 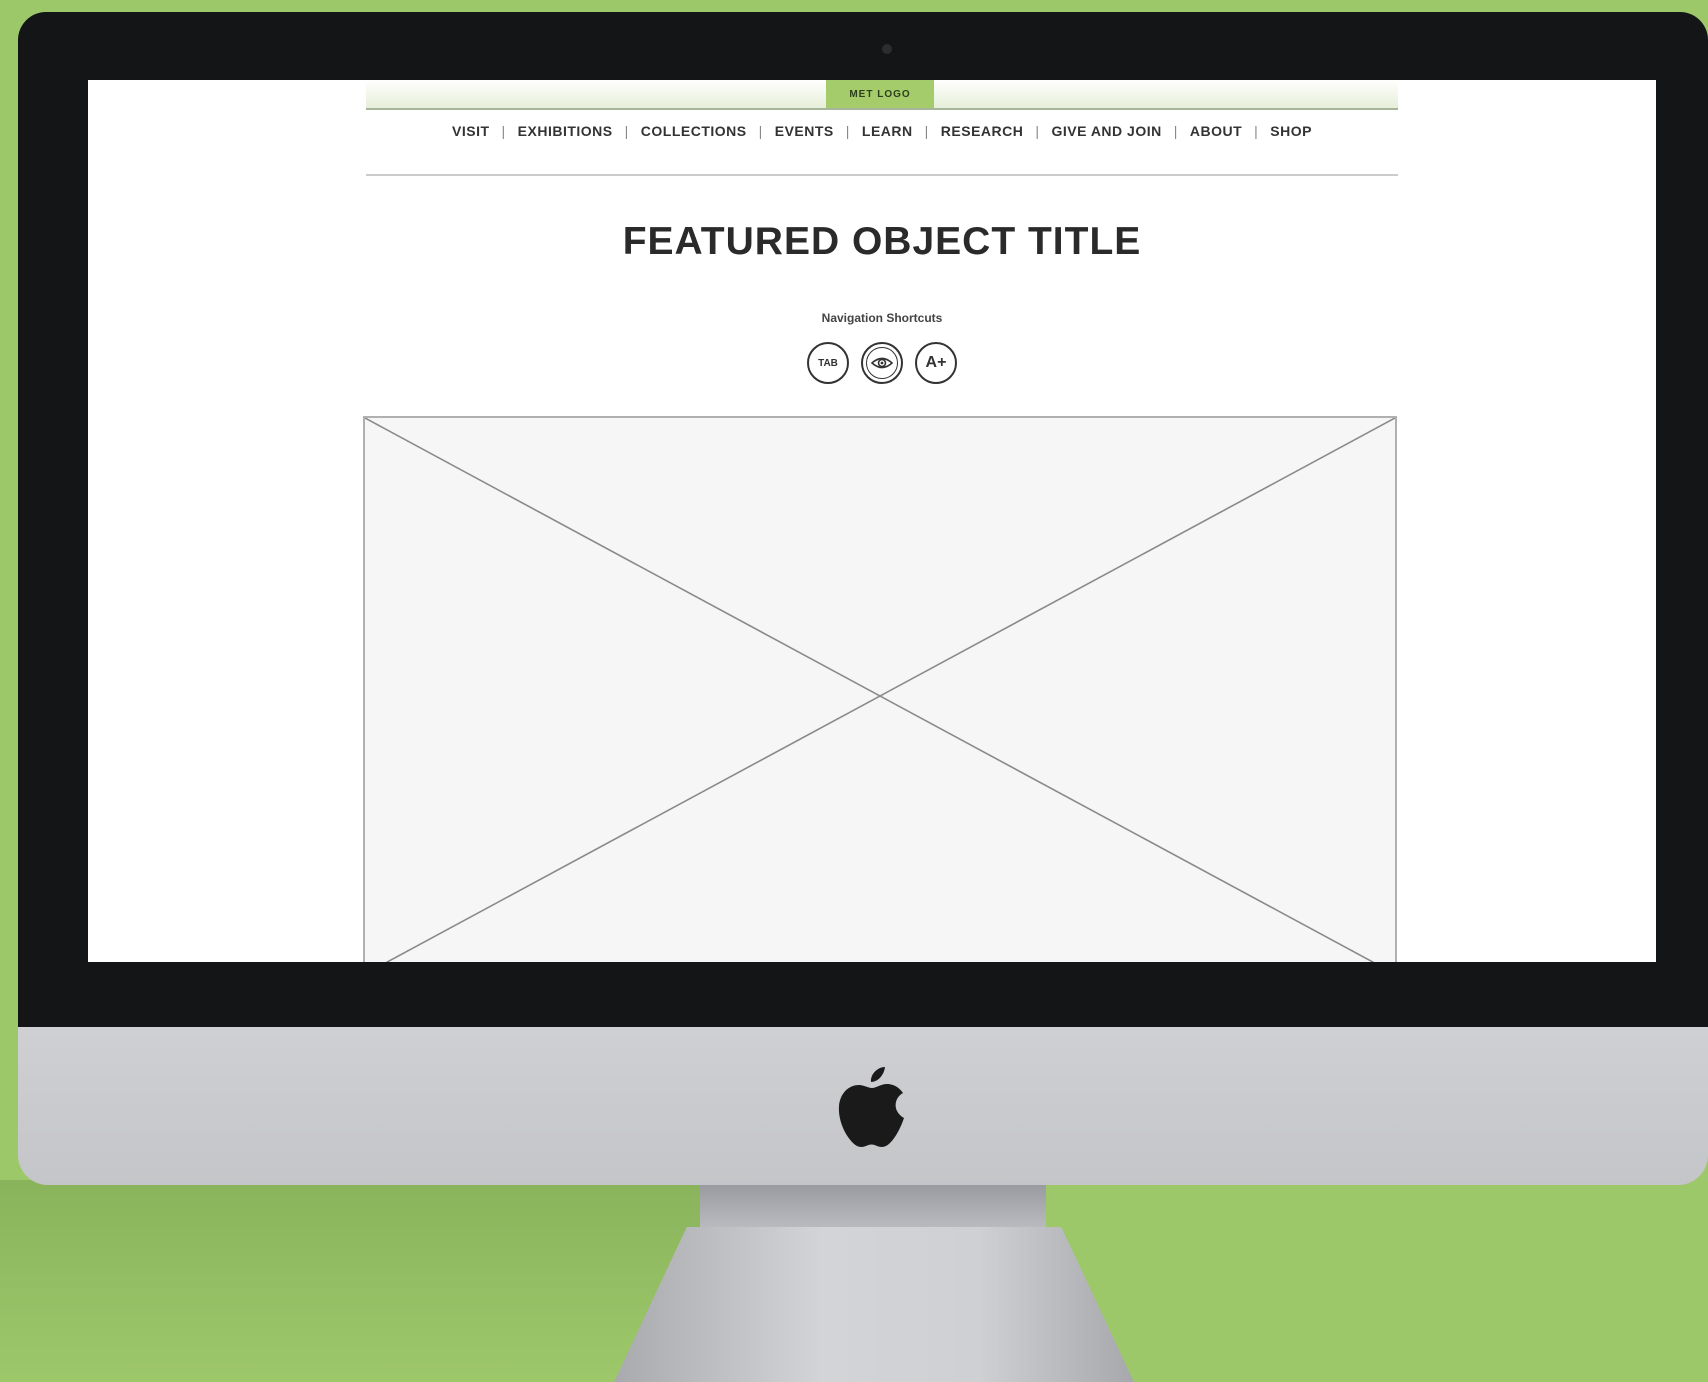 I want to click on tab-key-button: TAB, so click(x=828, y=363).